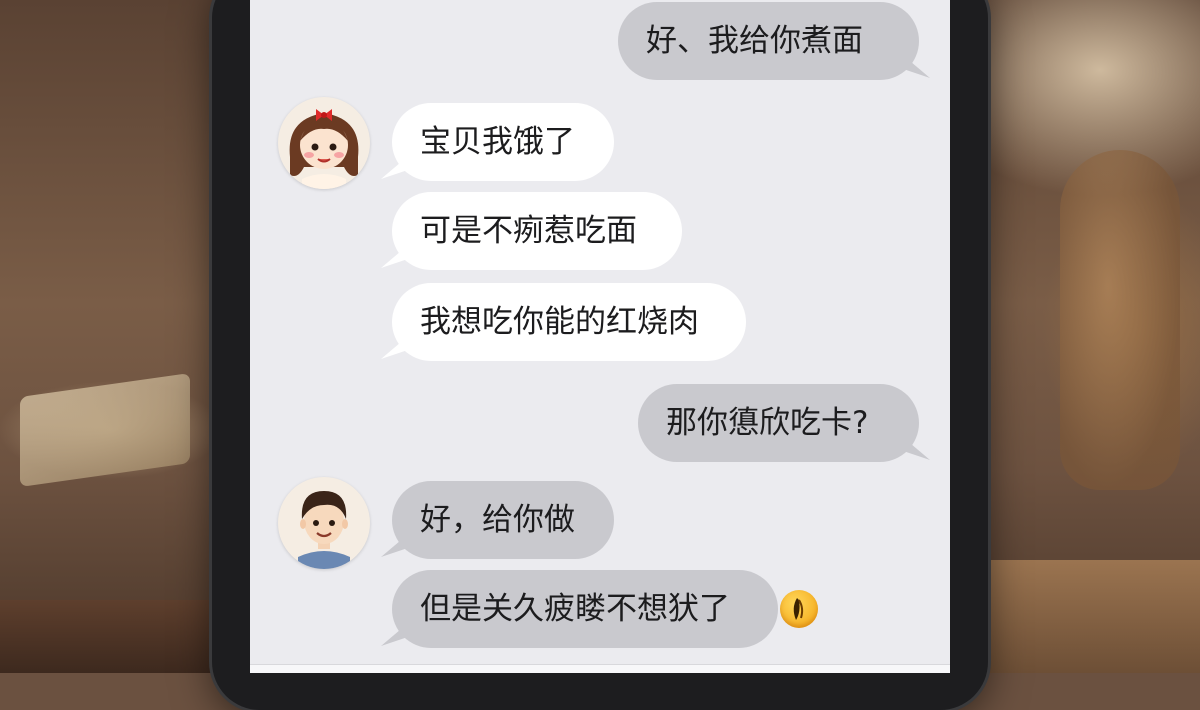 The image size is (1200, 710). What do you see at coordinates (600, 668) in the screenshot?
I see `input-bar-edge` at bounding box center [600, 668].